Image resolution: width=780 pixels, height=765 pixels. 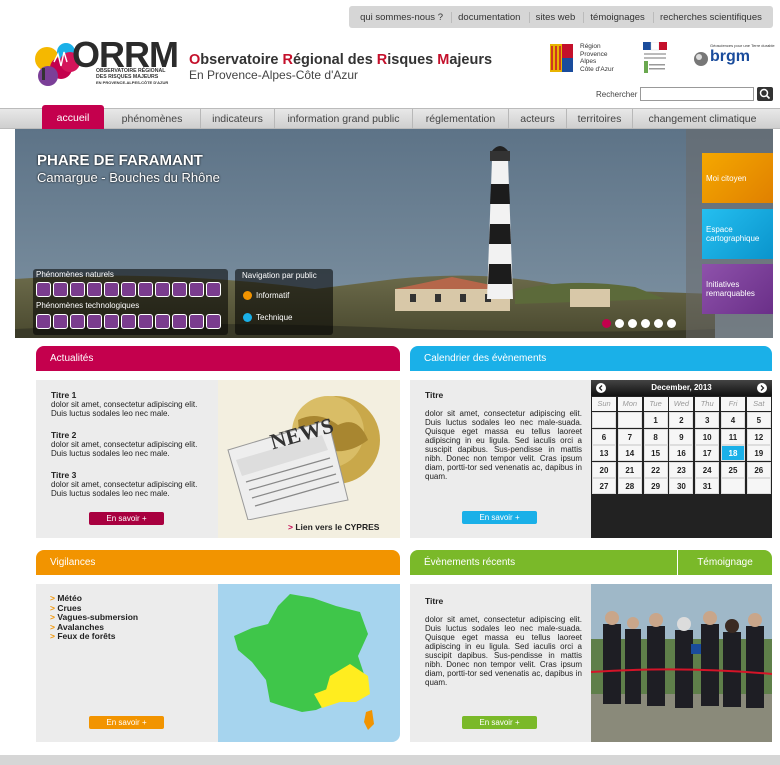 I want to click on landslide-icon, so click(x=77, y=289).